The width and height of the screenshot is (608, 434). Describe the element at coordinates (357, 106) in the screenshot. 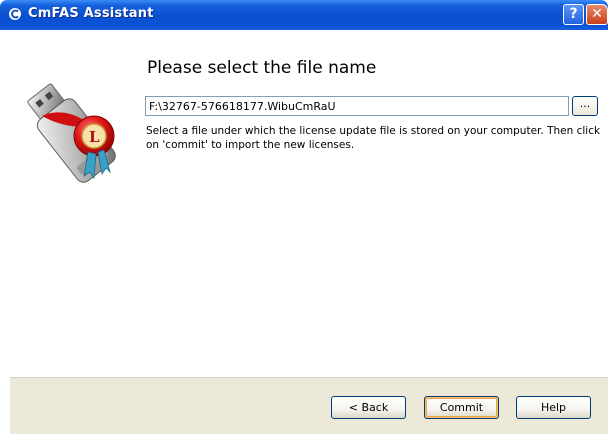

I see `file-path-input` at that location.